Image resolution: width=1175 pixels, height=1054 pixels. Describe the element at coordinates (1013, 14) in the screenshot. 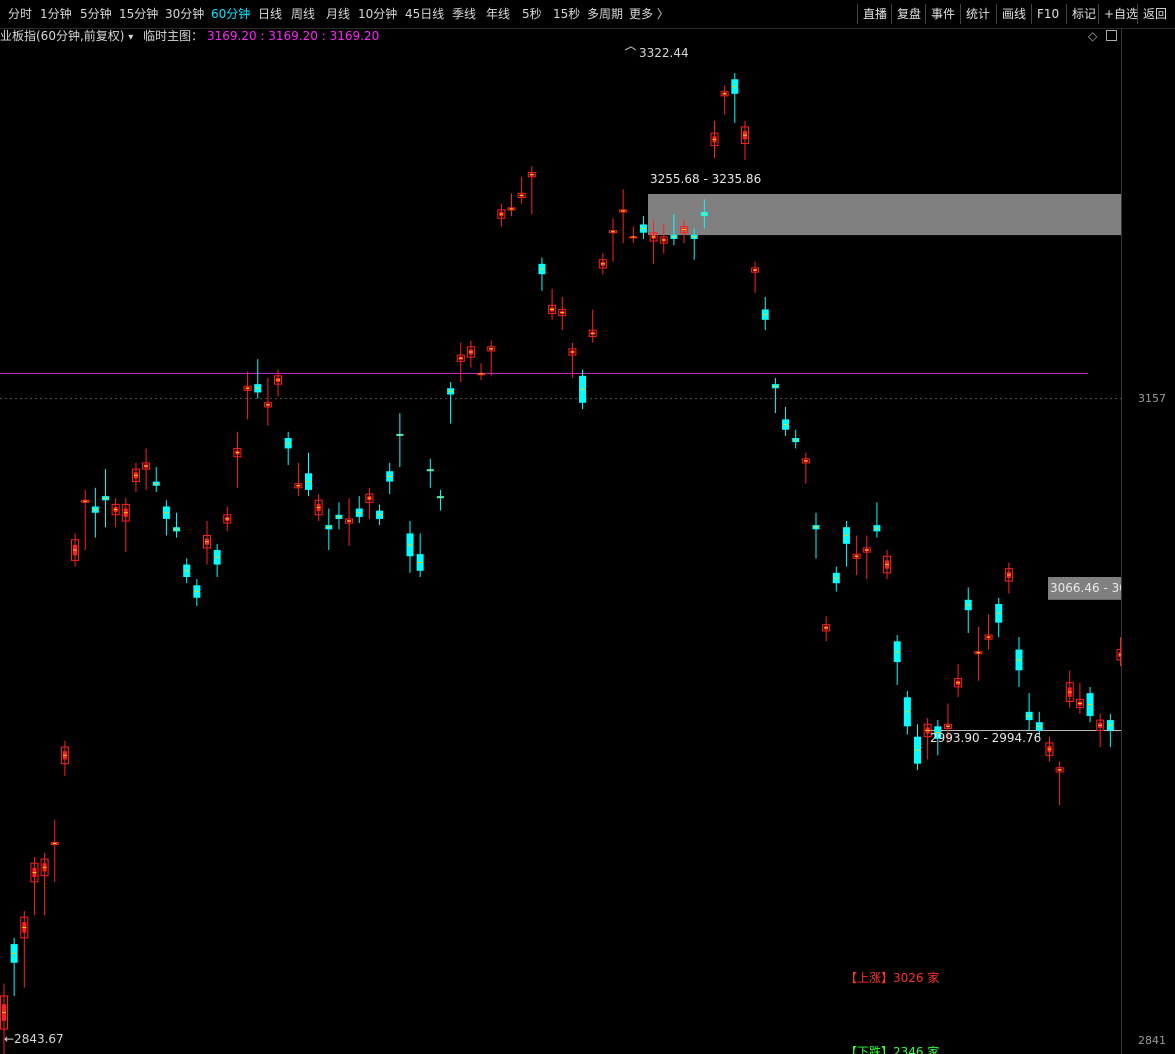

I see `action-4: 画线` at that location.